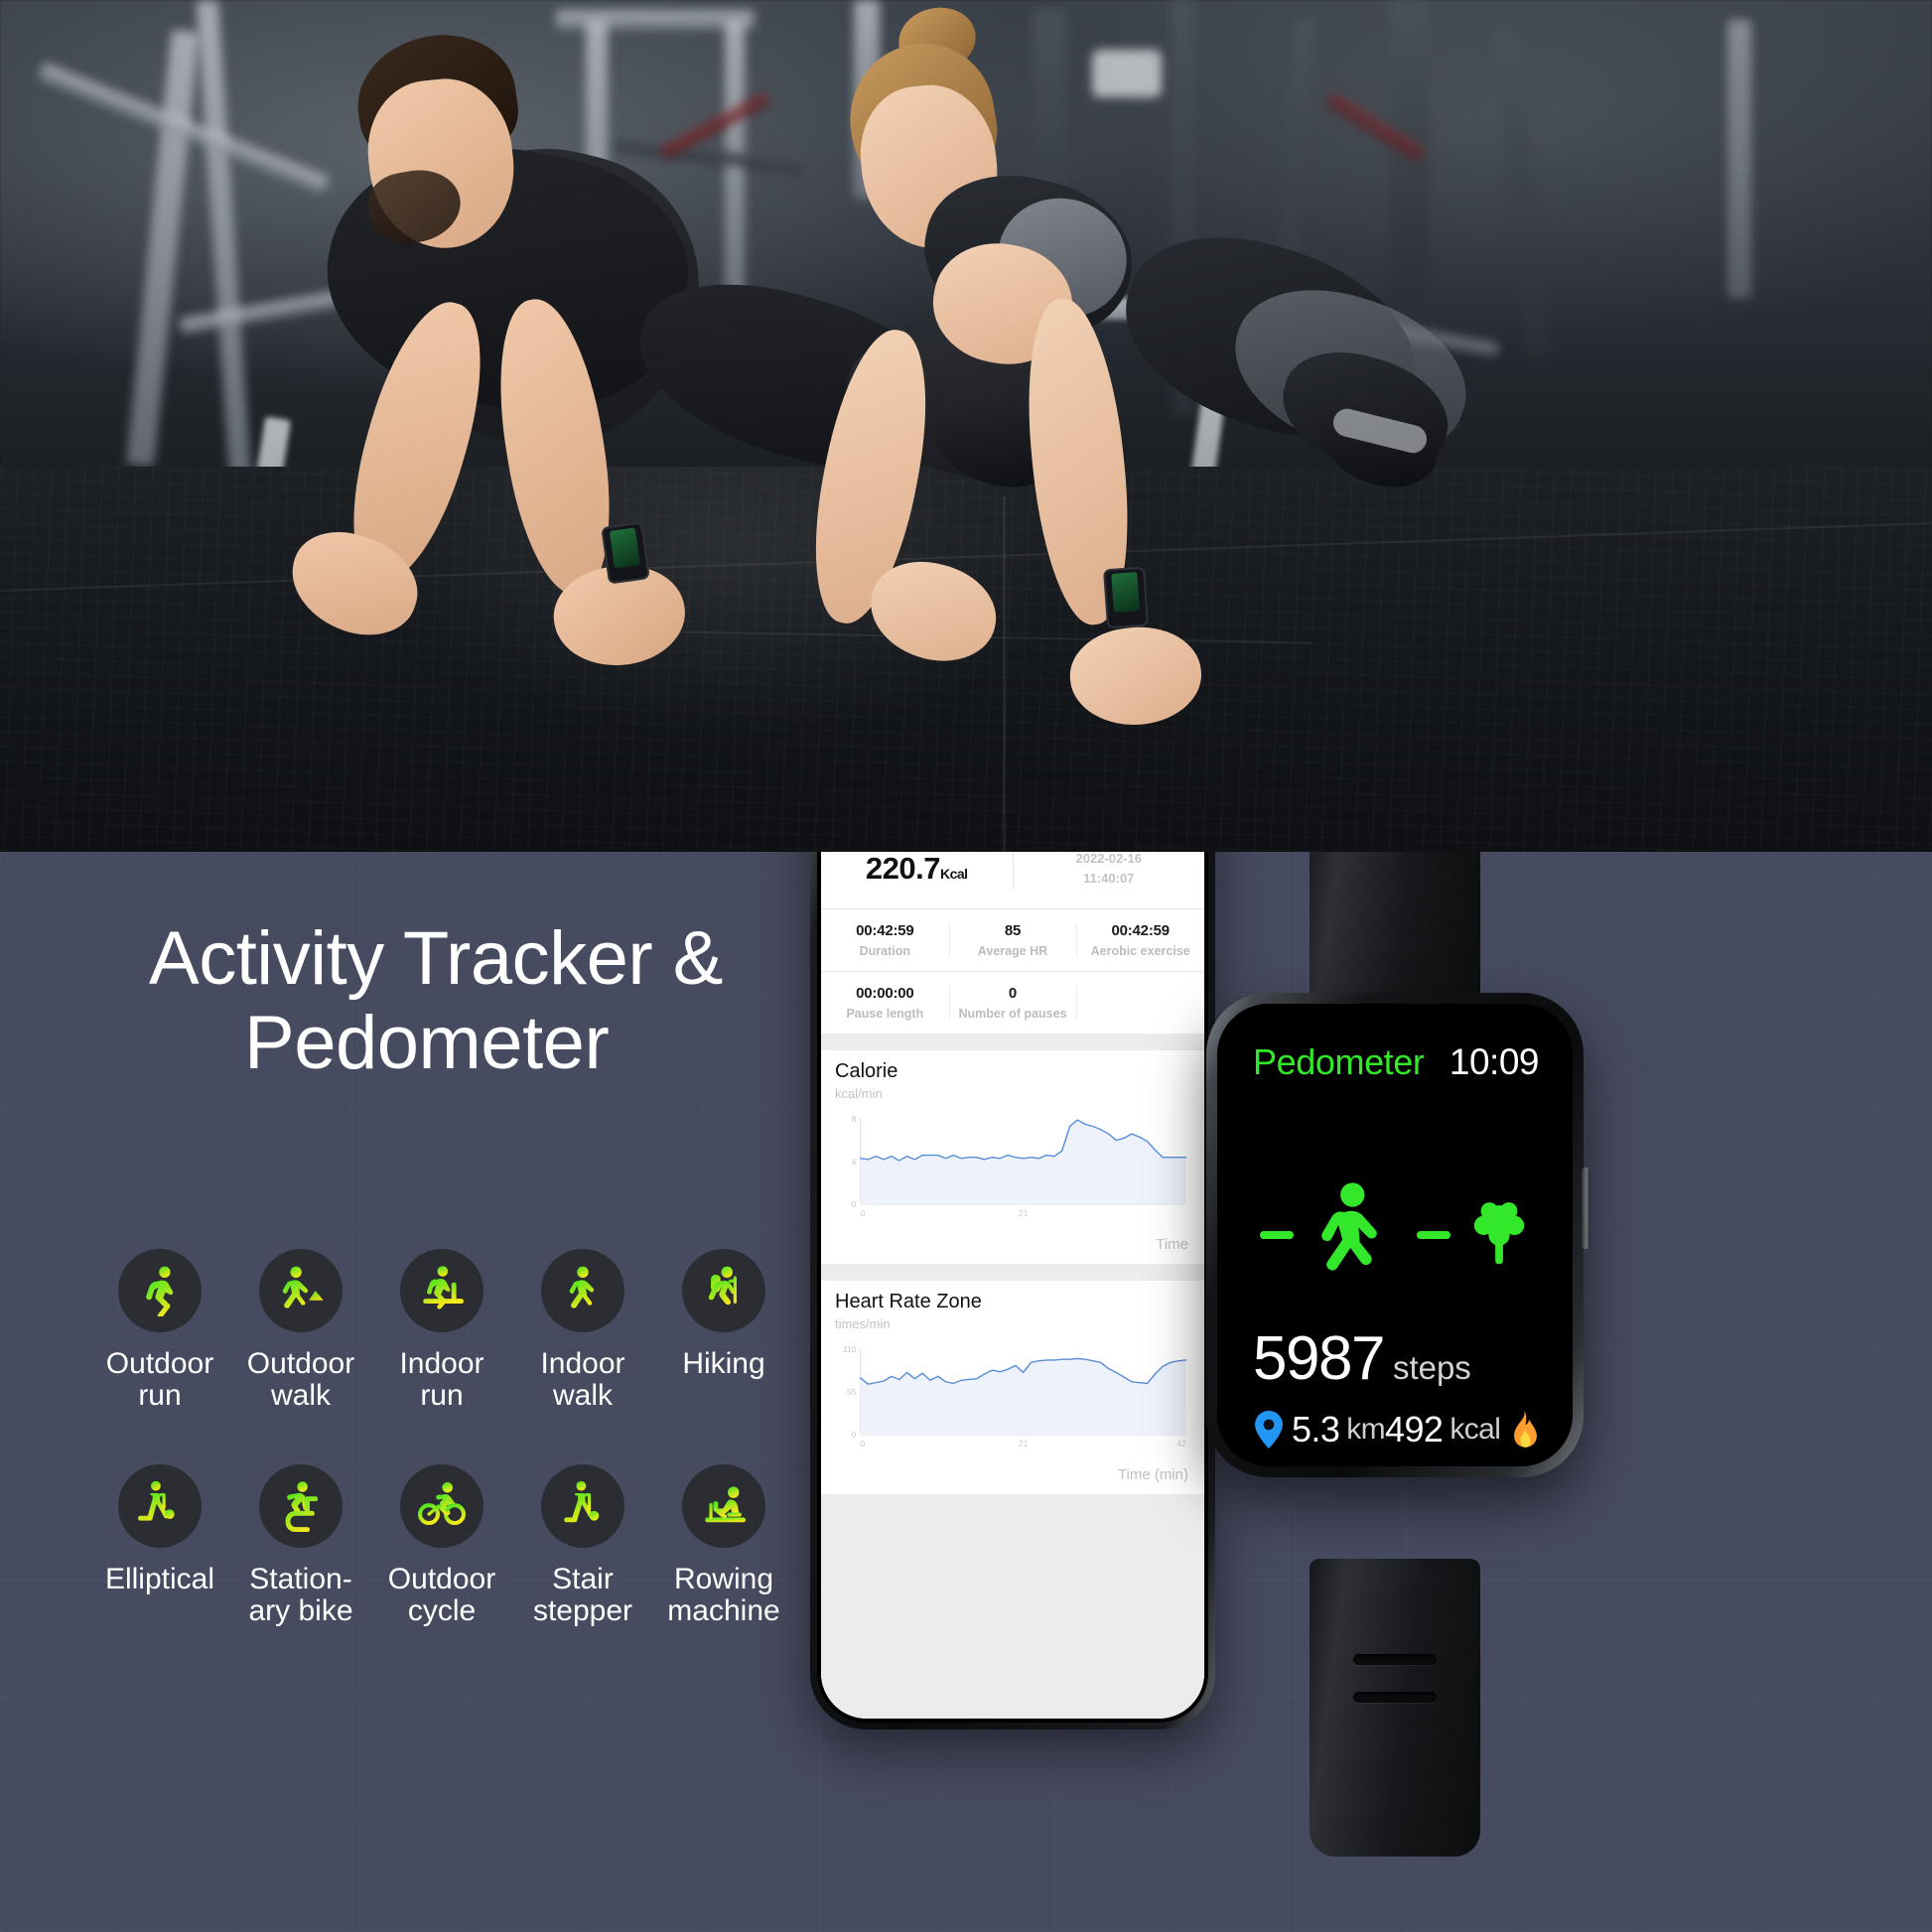 The image size is (1932, 1932). Describe the element at coordinates (1494, 1061) in the screenshot. I see `watch-clock: 10:09` at that location.